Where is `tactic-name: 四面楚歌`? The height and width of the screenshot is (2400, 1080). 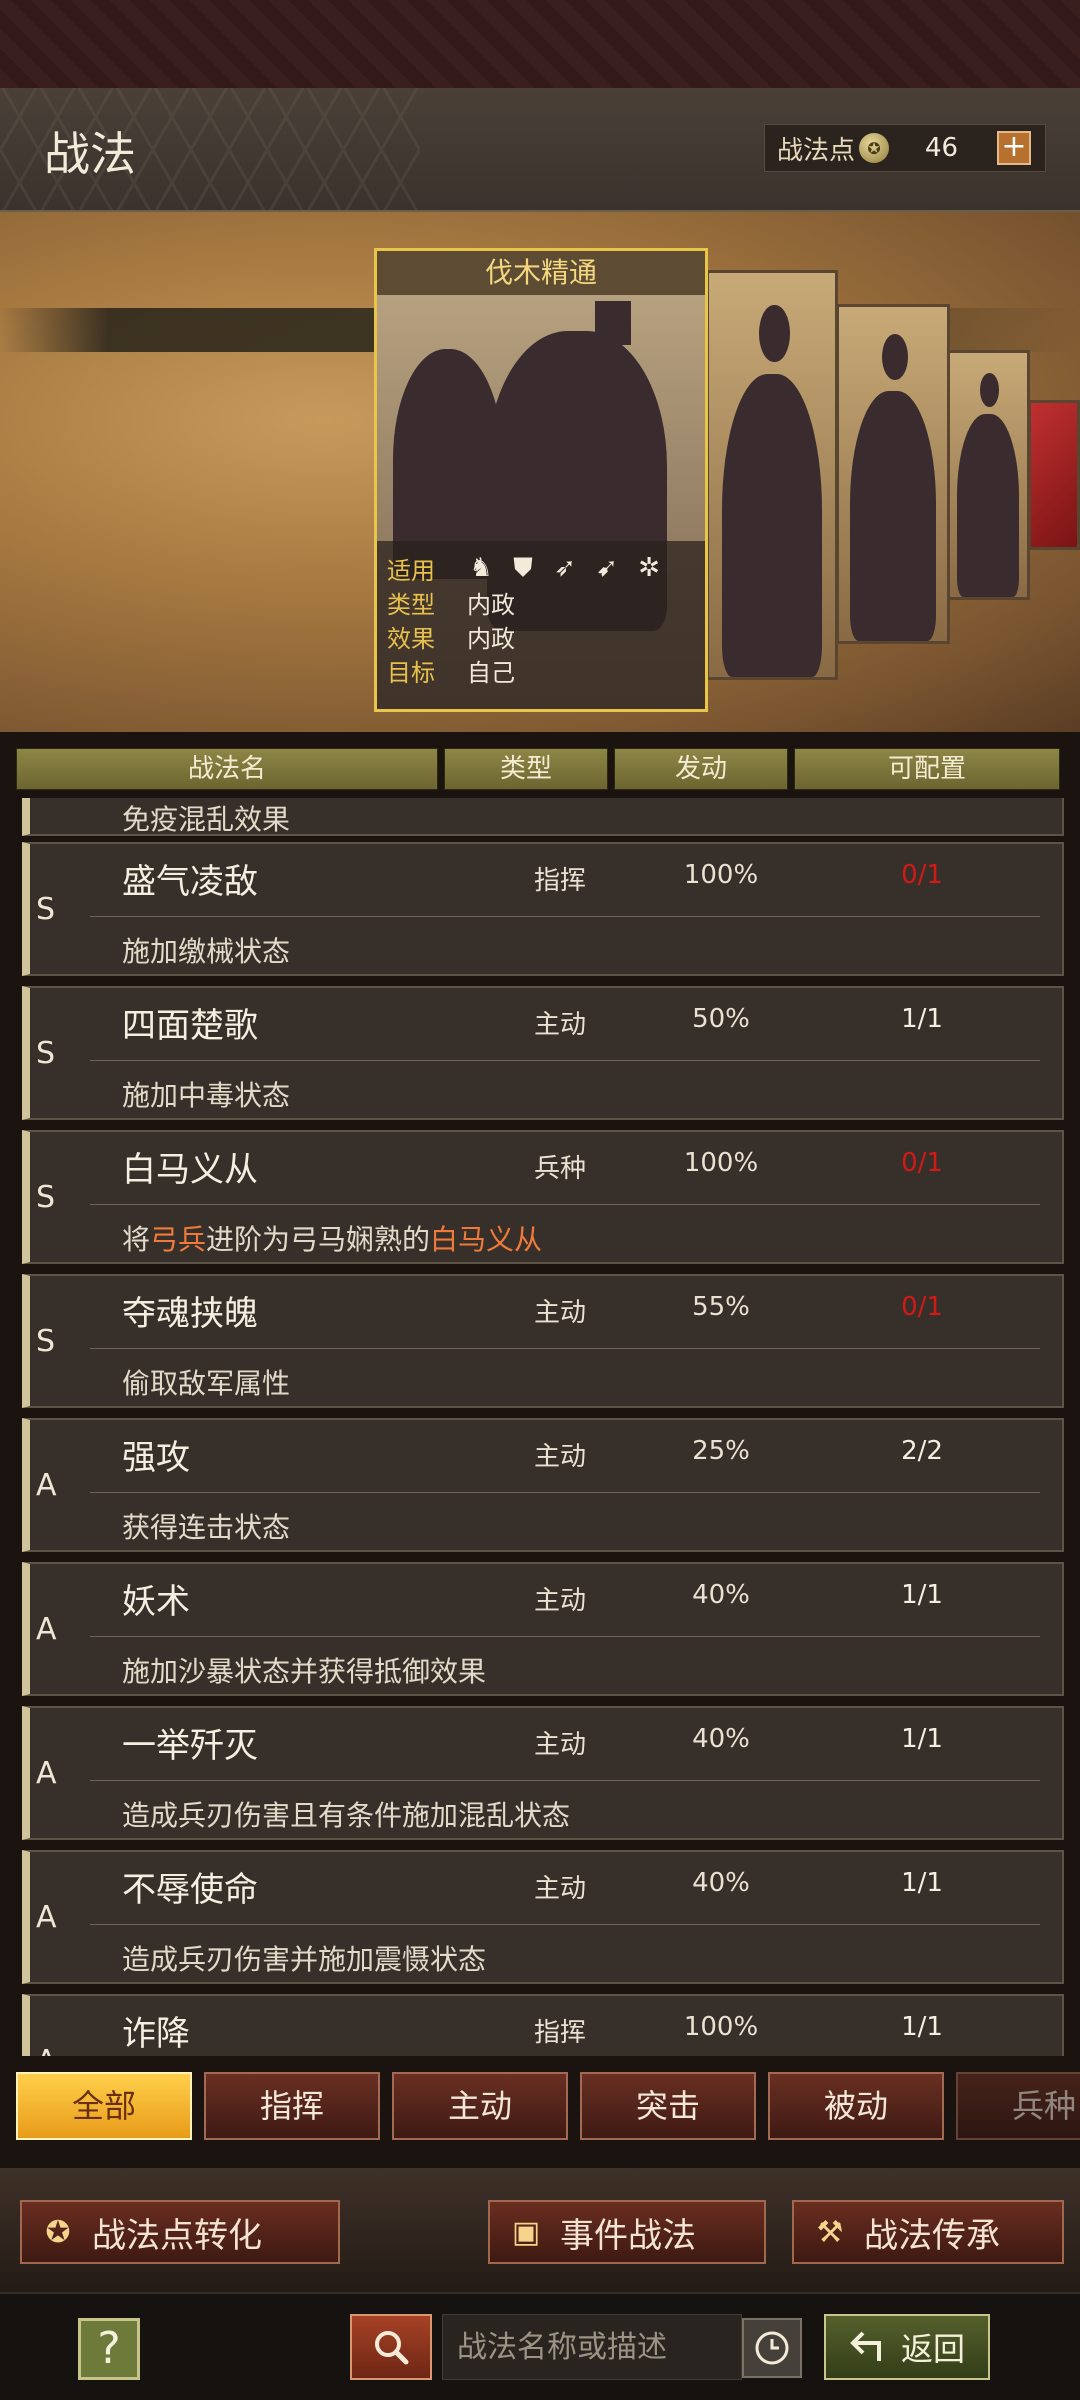
tactic-name: 四面楚歌 is located at coordinates (190, 1026).